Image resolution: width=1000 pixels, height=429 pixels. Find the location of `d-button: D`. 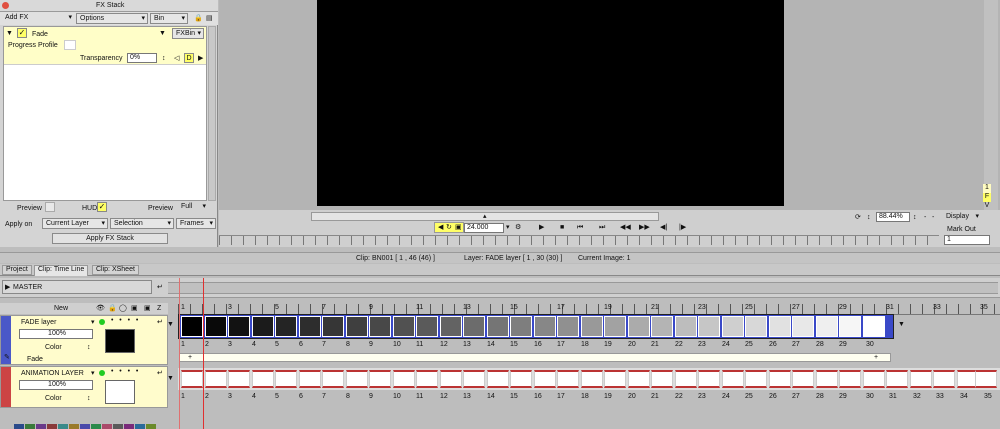

d-button: D is located at coordinates (189, 58).